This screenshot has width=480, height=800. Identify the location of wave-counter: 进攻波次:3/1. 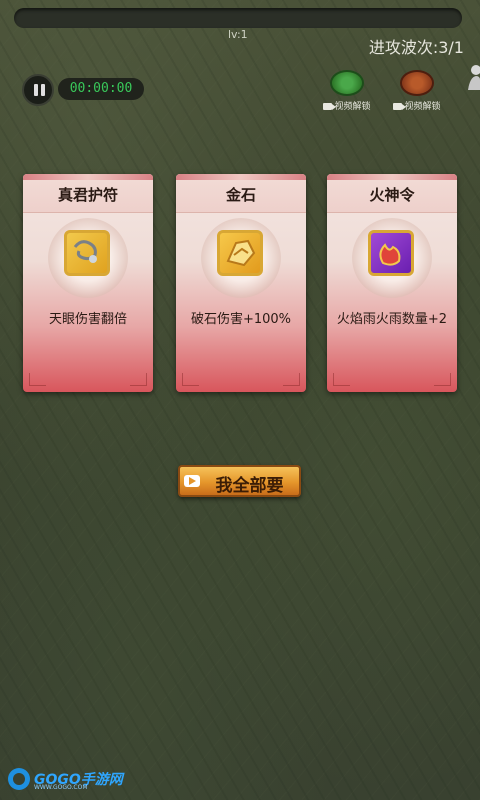
(416, 47).